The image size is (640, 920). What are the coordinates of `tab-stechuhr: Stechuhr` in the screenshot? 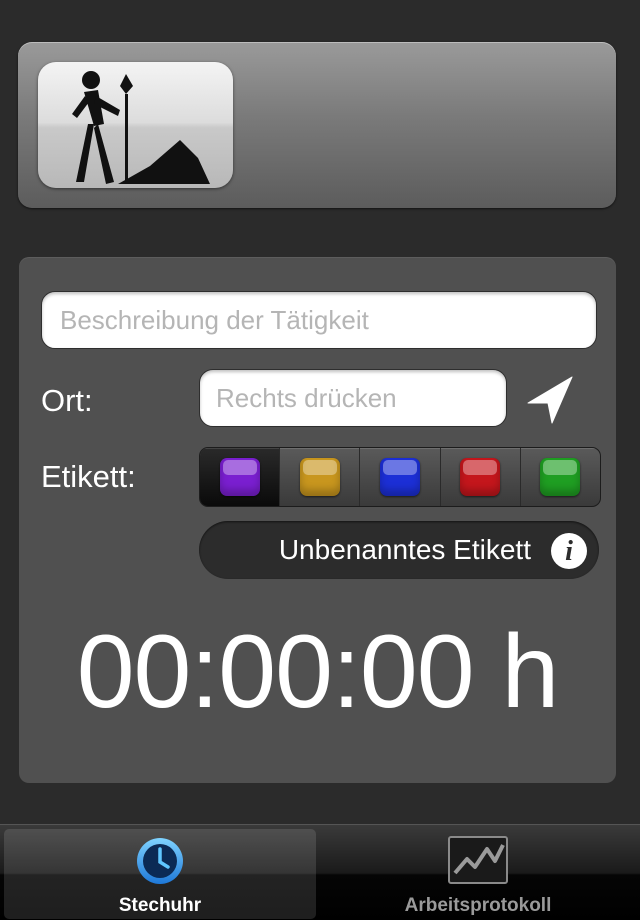 It's located at (160, 874).